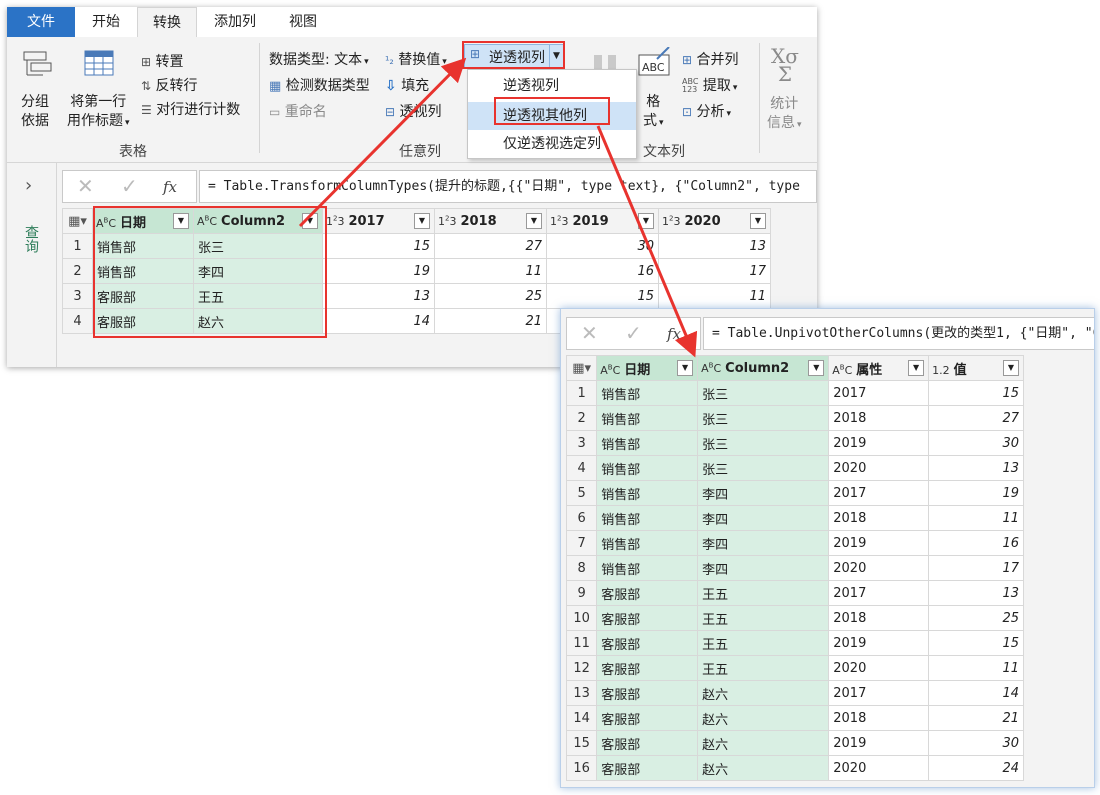 The width and height of the screenshot is (1100, 795). Describe the element at coordinates (647, 368) in the screenshot. I see `column-header: ABC 日期 ▼` at that location.